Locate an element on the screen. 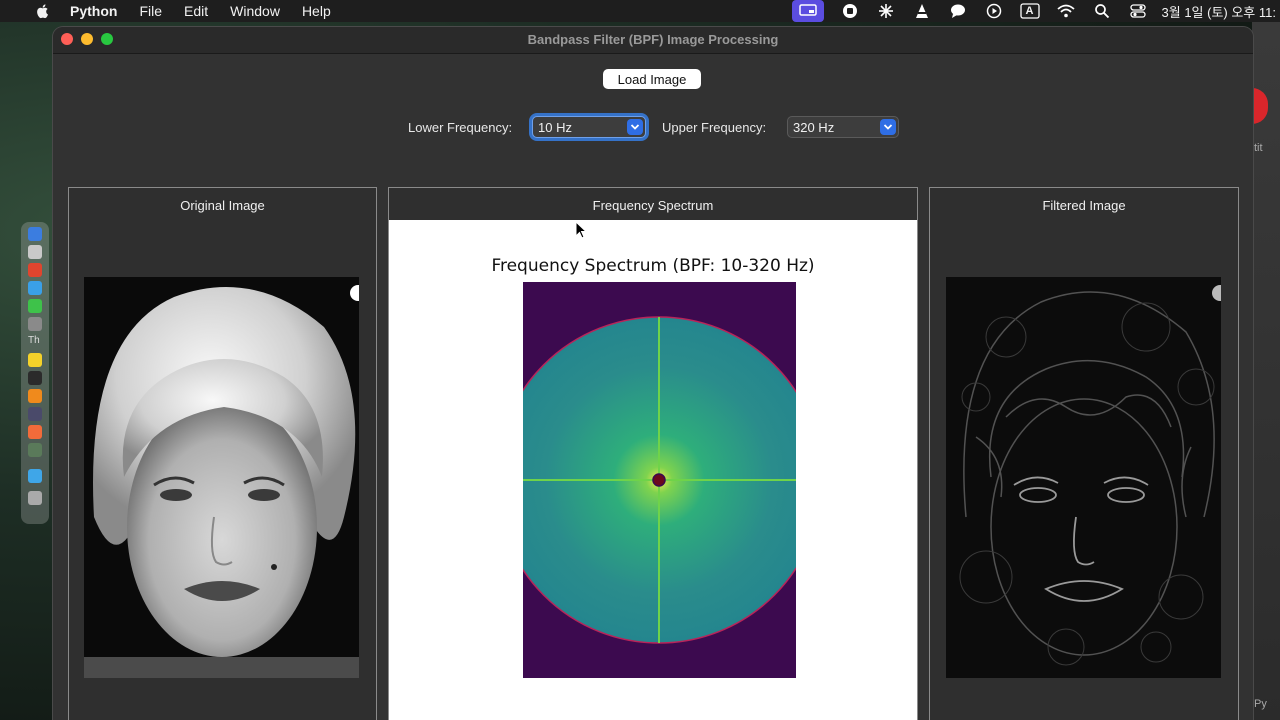 This screenshot has width=1280, height=720. brave-icon is located at coordinates (35, 270).